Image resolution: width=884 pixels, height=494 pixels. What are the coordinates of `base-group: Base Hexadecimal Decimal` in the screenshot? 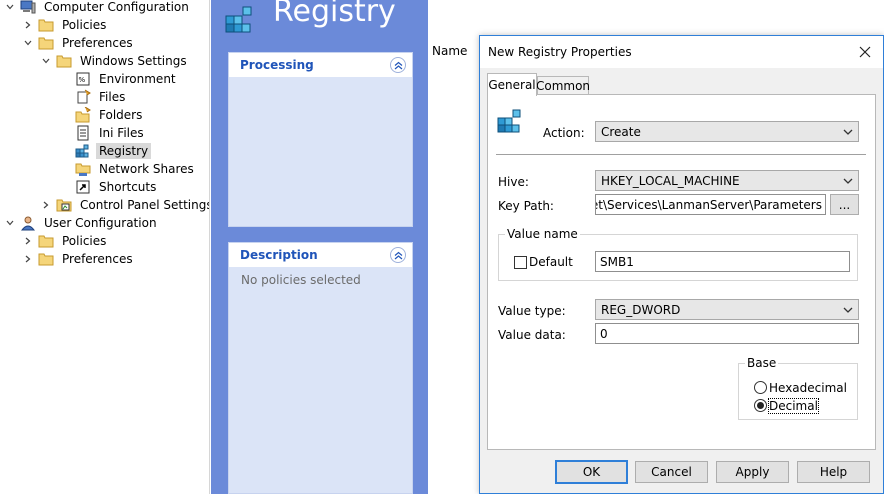 It's located at (798, 388).